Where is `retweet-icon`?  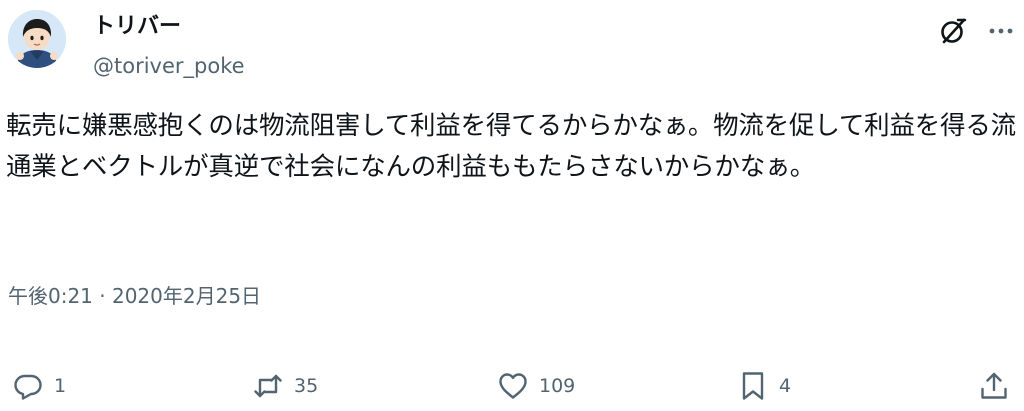 retweet-icon is located at coordinates (268, 386).